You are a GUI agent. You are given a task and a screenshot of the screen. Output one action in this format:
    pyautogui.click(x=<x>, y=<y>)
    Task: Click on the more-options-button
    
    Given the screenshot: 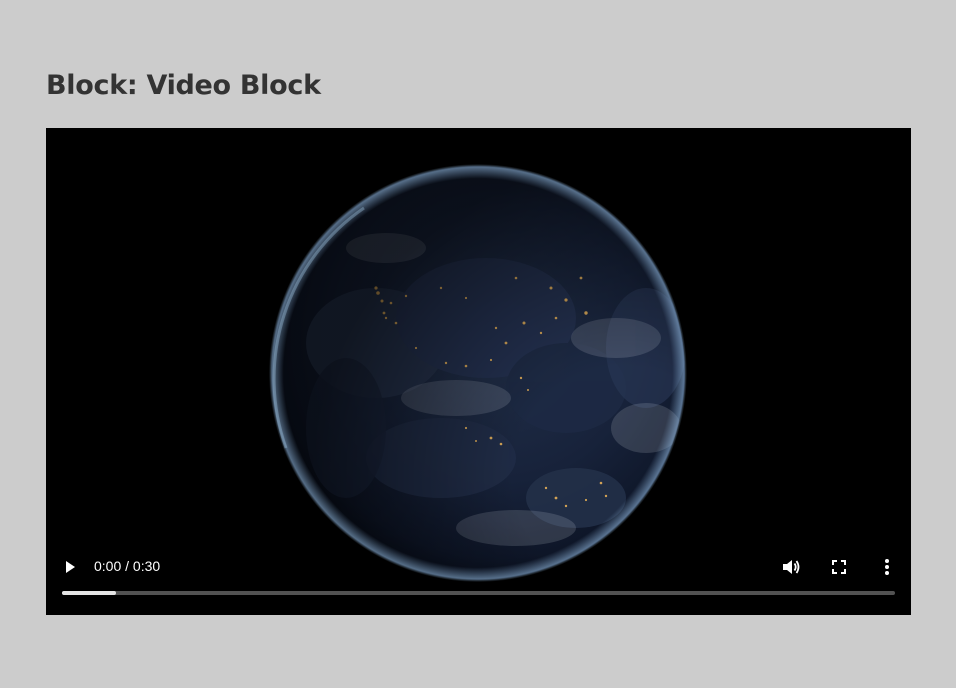 What is the action you would take?
    pyautogui.click(x=887, y=567)
    